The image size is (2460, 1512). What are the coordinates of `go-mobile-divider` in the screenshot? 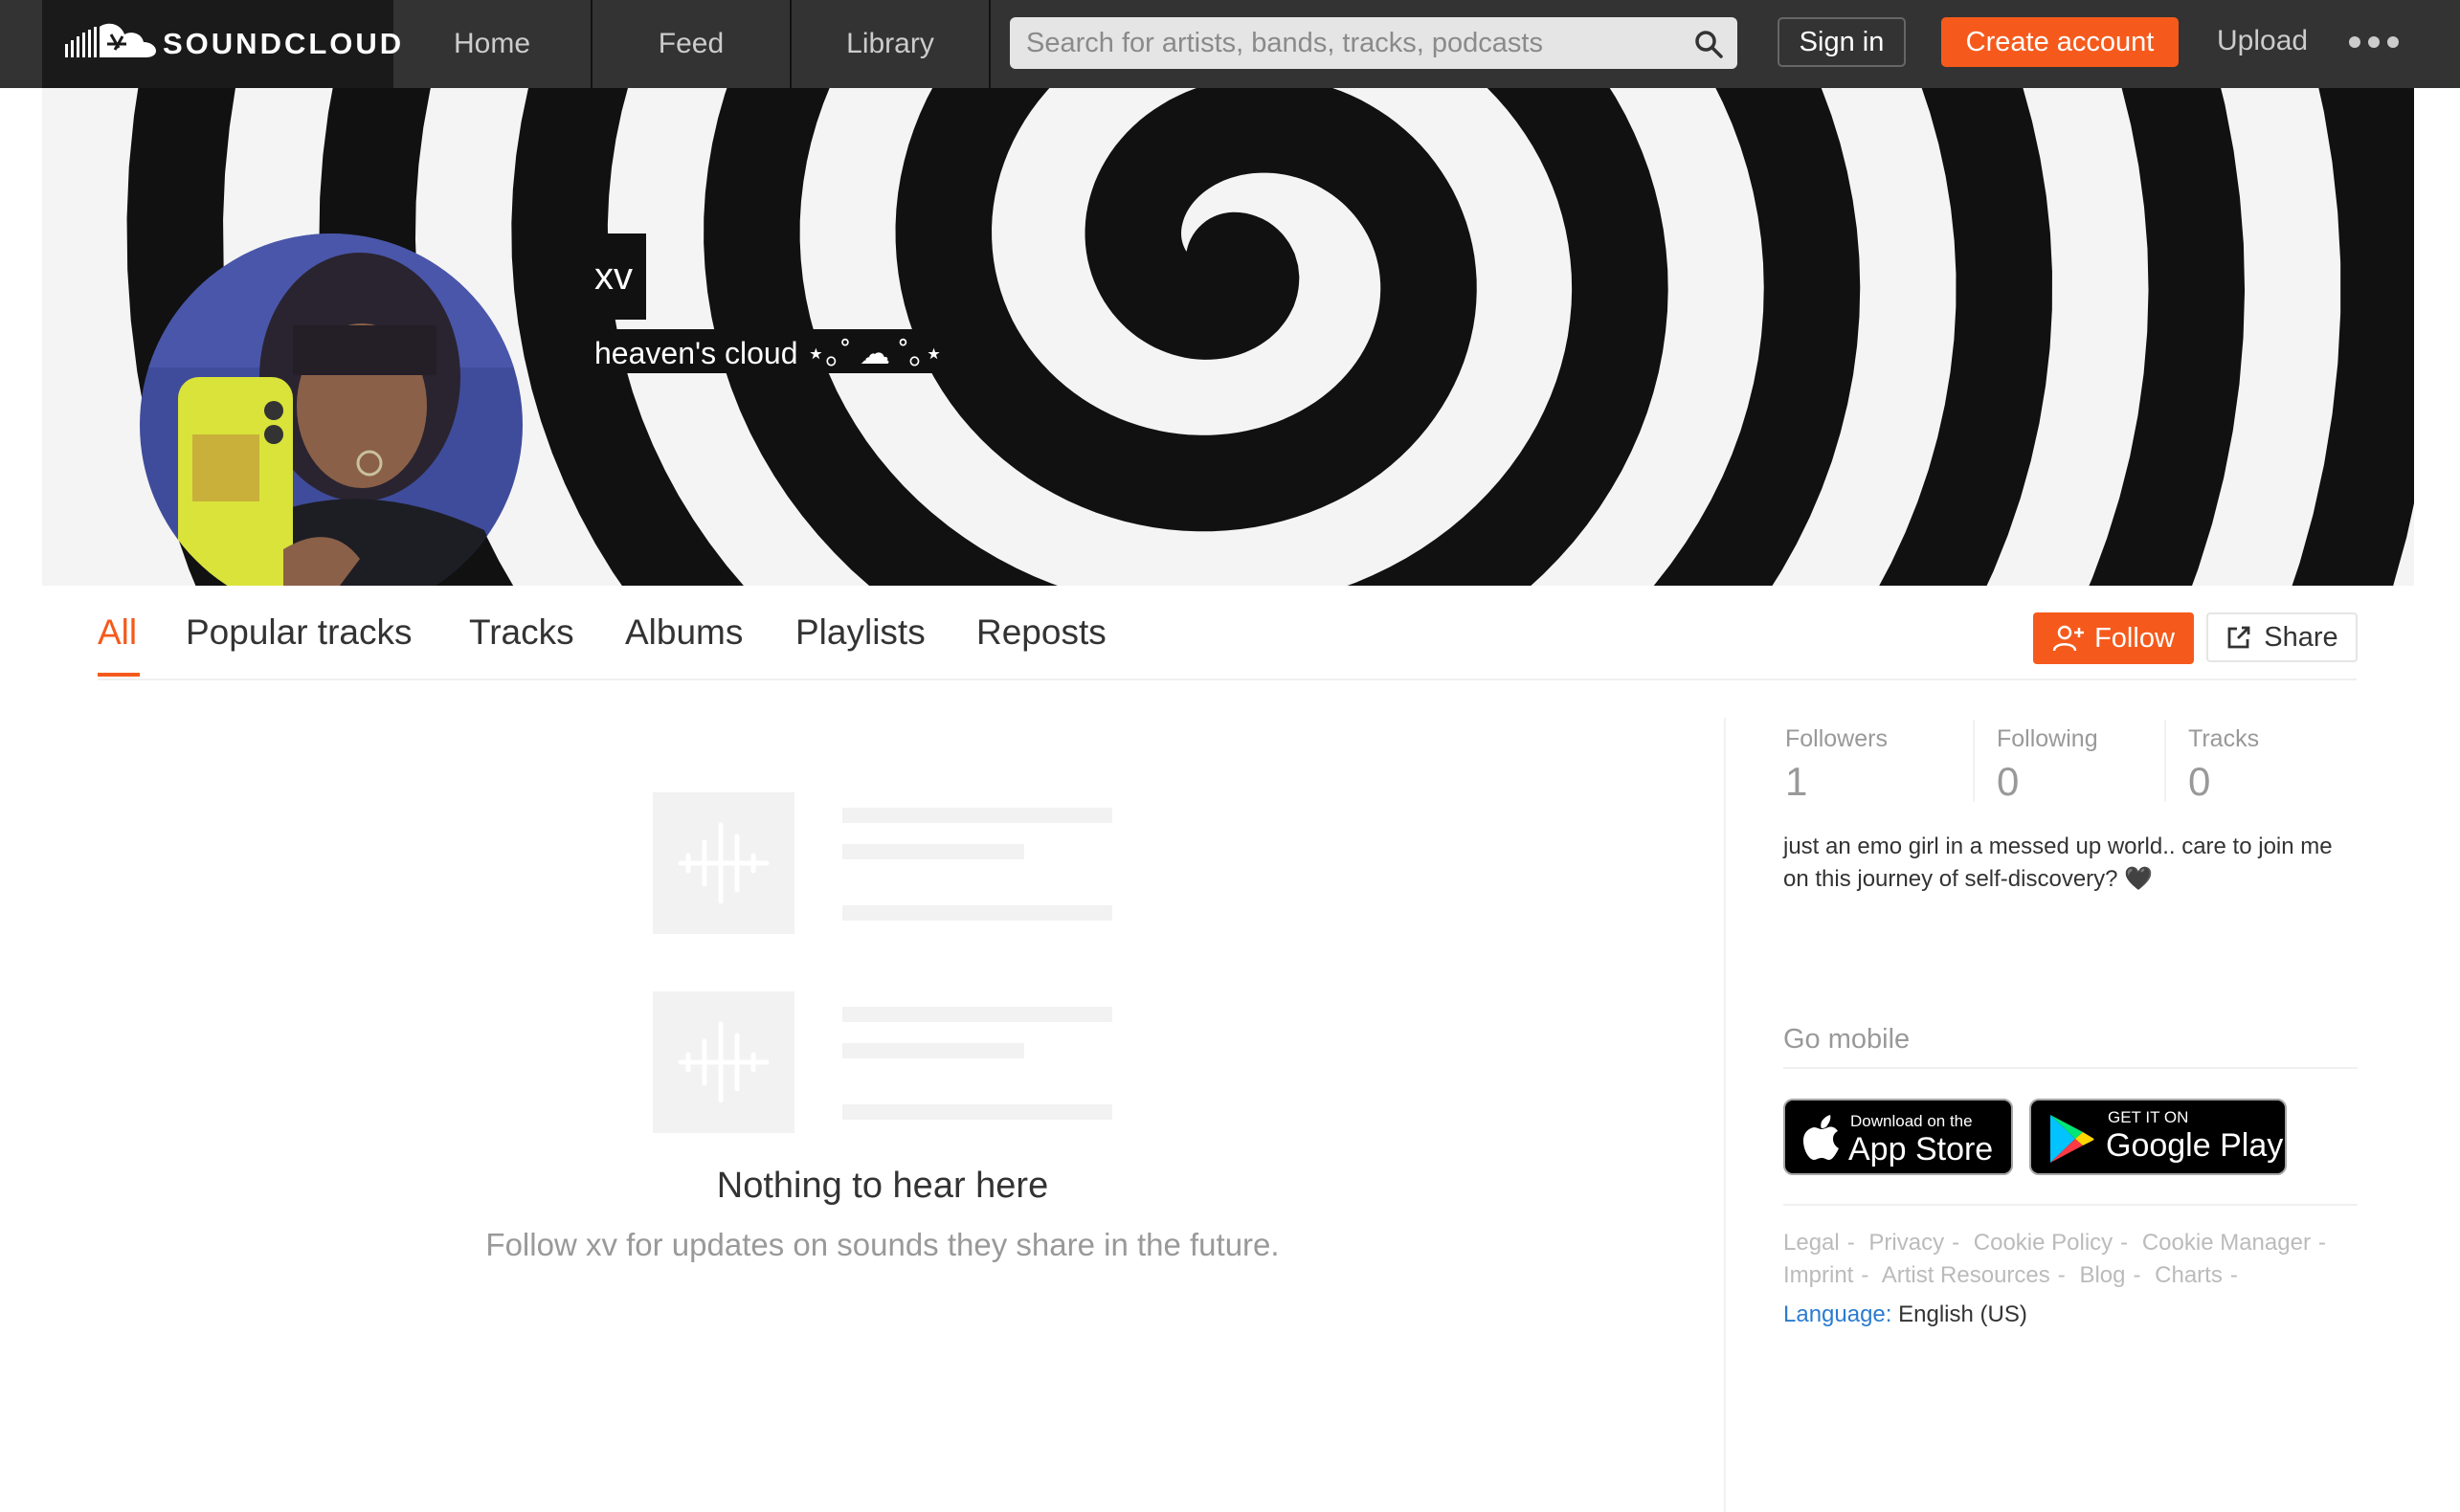 It's located at (2071, 1068).